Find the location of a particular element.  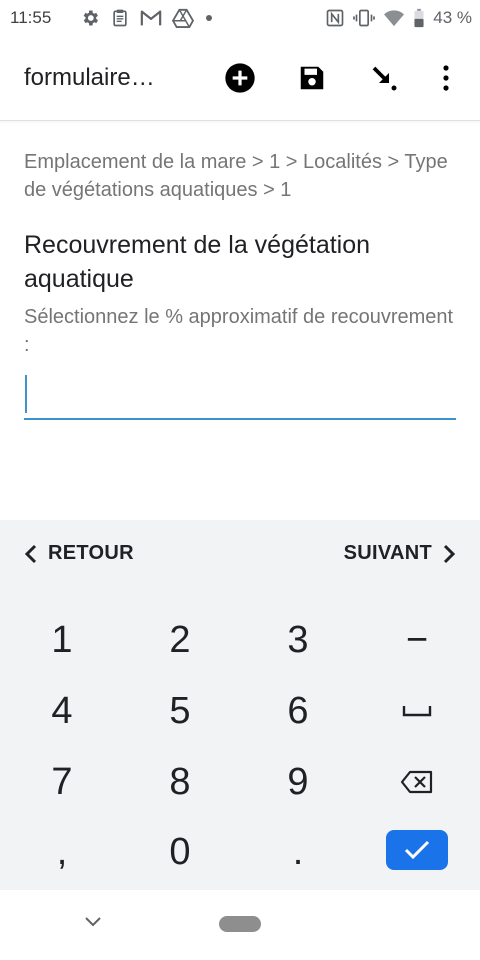

confirm-button is located at coordinates (417, 850).